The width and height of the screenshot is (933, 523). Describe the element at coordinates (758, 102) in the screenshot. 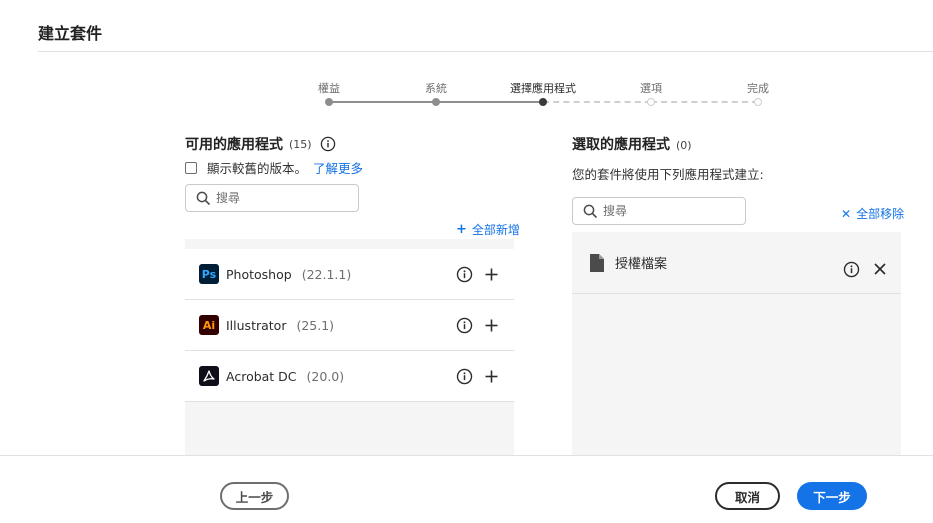

I see `step-dot-finish` at that location.